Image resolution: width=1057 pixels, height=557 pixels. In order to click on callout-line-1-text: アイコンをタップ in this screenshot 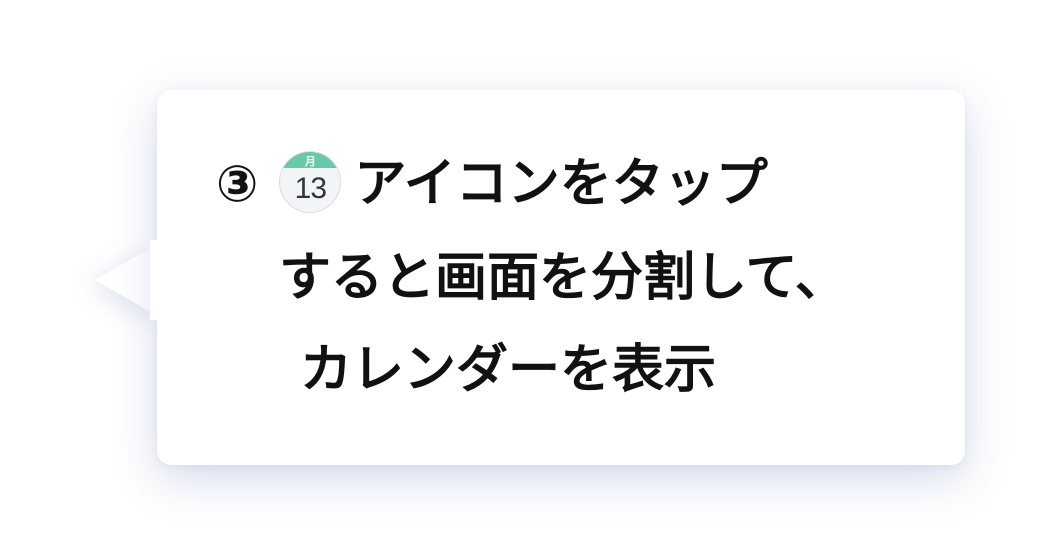, I will do `click(561, 184)`.